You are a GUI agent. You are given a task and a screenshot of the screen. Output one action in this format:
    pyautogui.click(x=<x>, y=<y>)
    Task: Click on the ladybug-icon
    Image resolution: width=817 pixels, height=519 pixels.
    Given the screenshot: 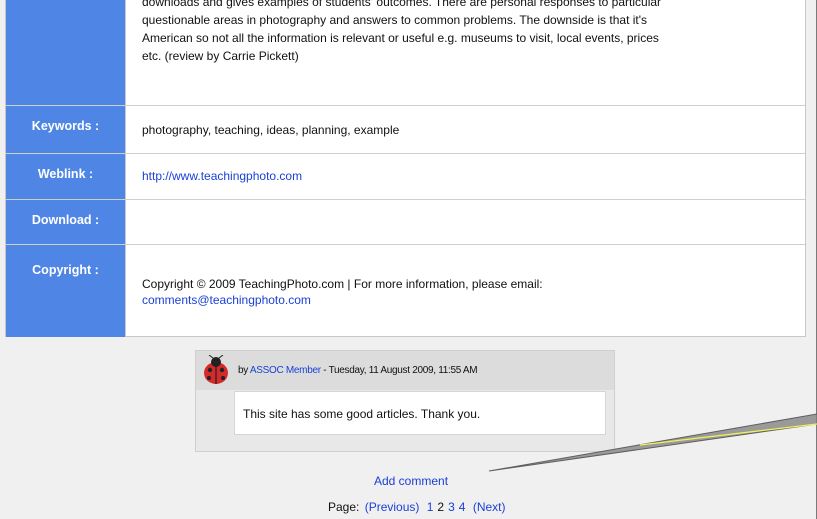 What is the action you would take?
    pyautogui.click(x=216, y=369)
    